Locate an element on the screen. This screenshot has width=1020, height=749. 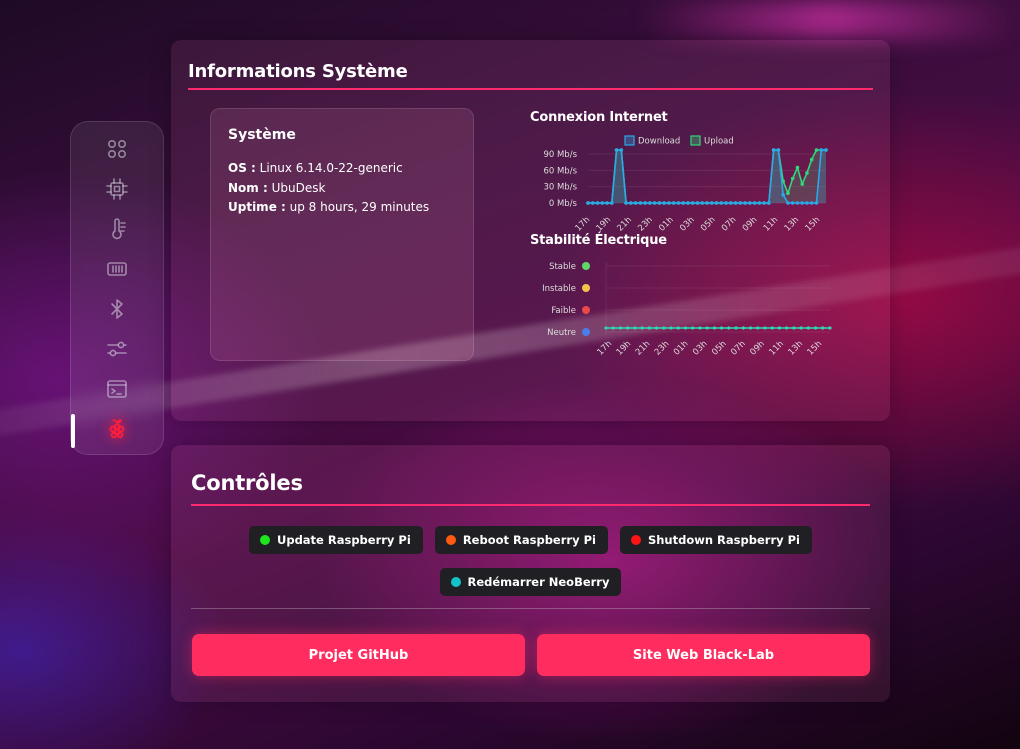
sliders-icon is located at coordinates (117, 349).